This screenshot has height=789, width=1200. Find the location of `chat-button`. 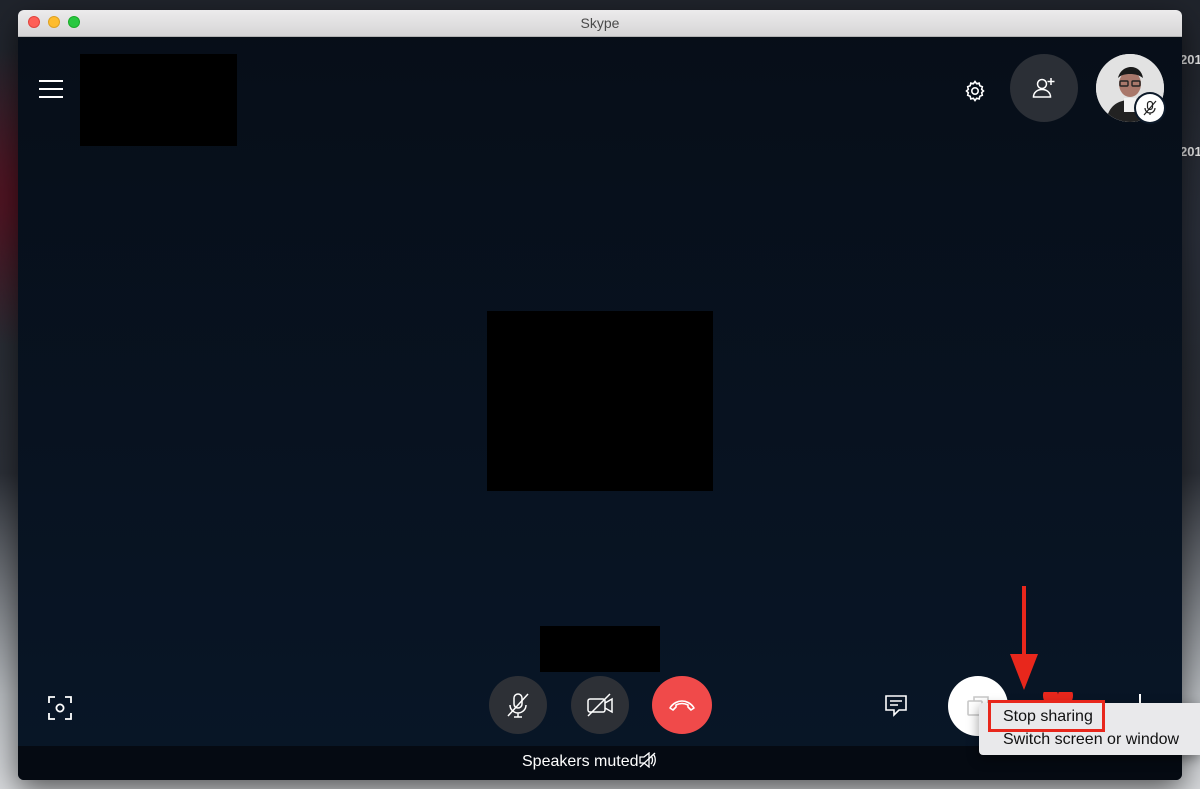

chat-button is located at coordinates (896, 706).